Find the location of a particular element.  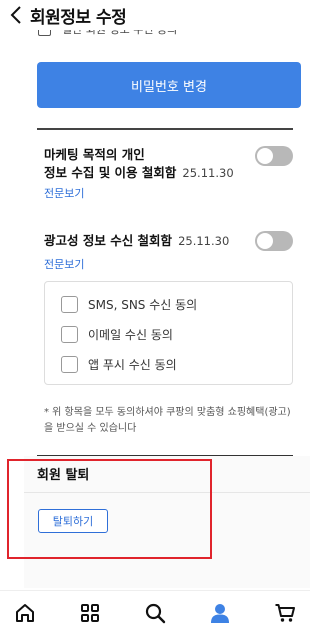

marketing-date: 25.11.30 is located at coordinates (208, 173).